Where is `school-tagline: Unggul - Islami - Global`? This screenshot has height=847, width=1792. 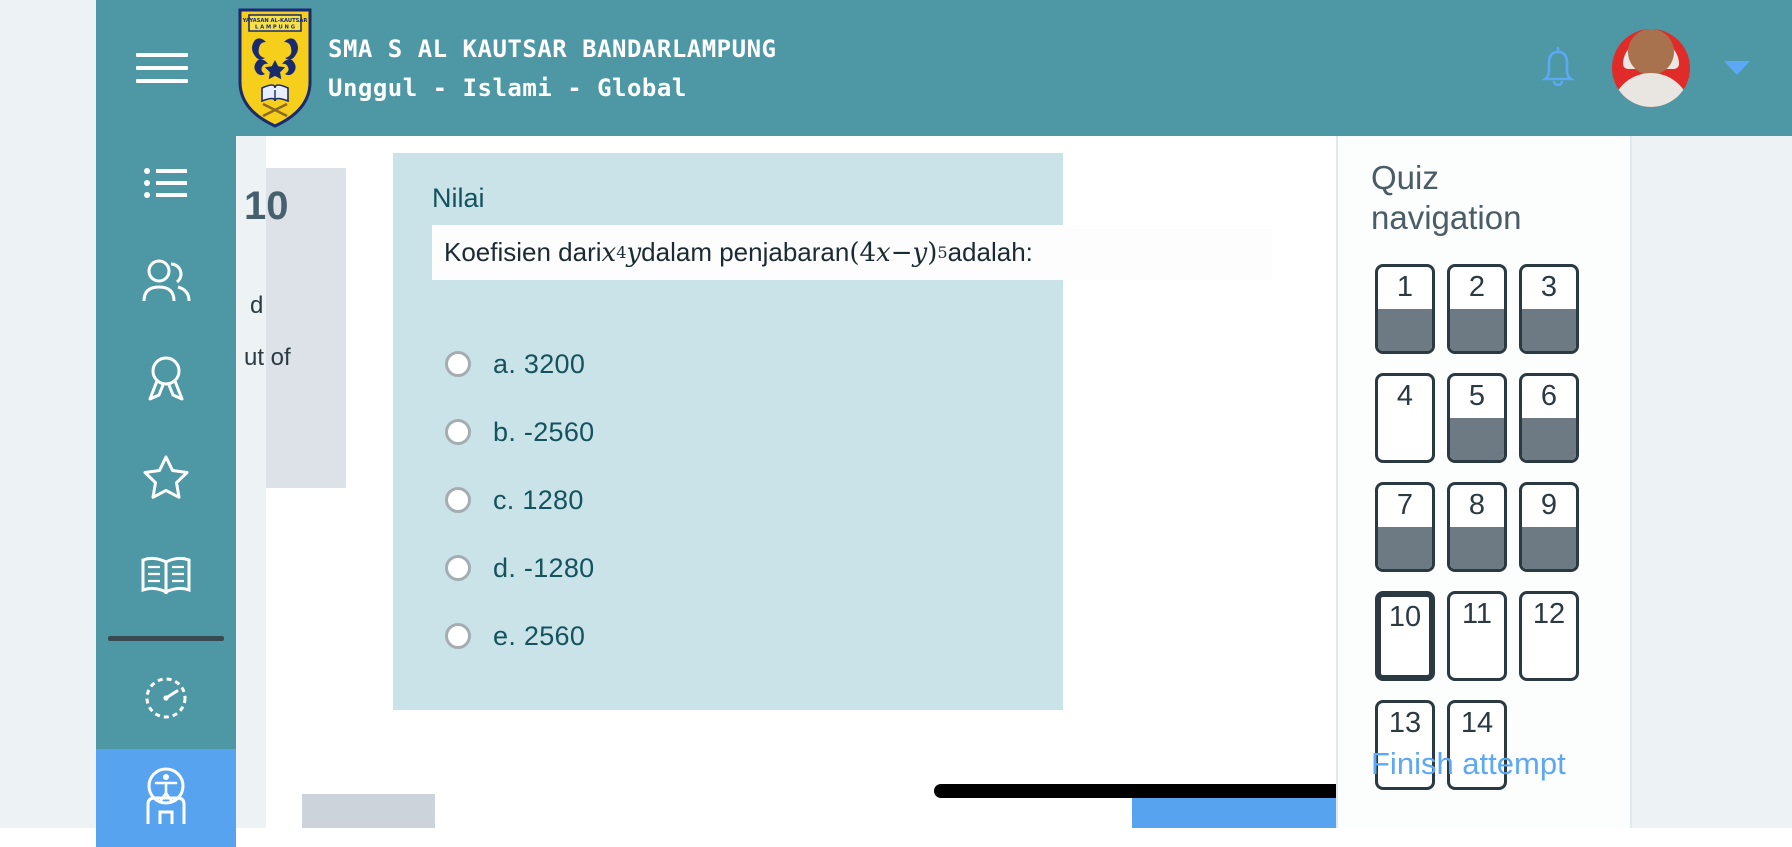 school-tagline: Unggul - Islami - Global is located at coordinates (507, 87).